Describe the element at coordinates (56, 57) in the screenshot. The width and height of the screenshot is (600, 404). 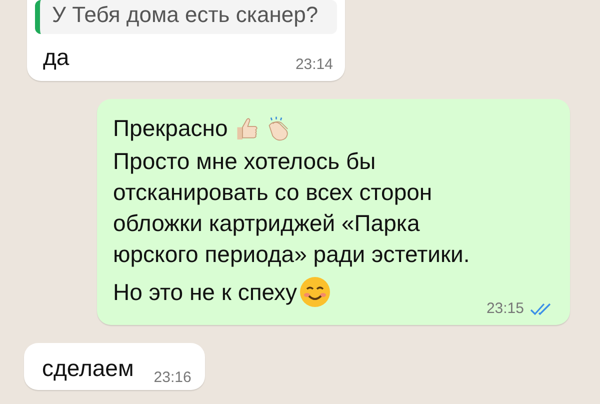
I see `message-text: да` at that location.